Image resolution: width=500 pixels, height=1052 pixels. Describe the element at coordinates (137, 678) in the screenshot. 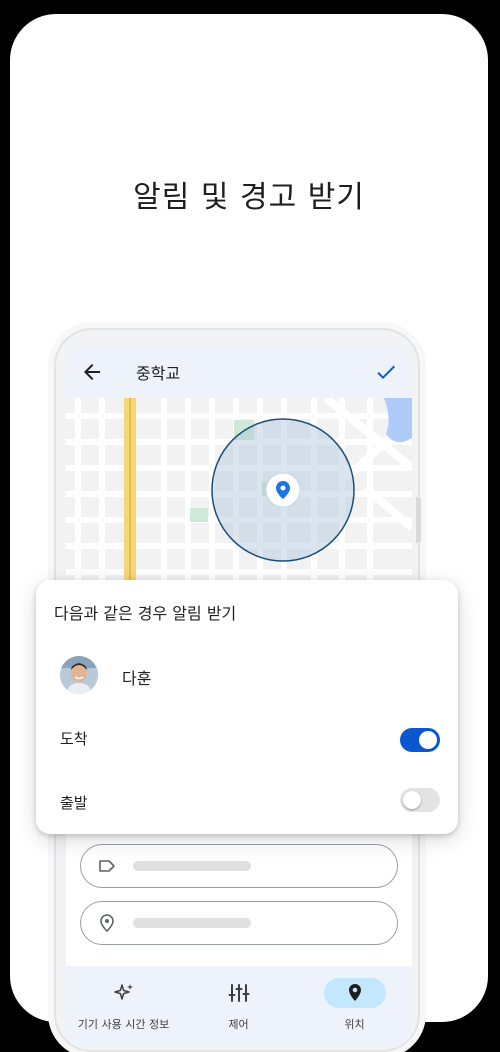

I see `person-name: 다훈` at that location.